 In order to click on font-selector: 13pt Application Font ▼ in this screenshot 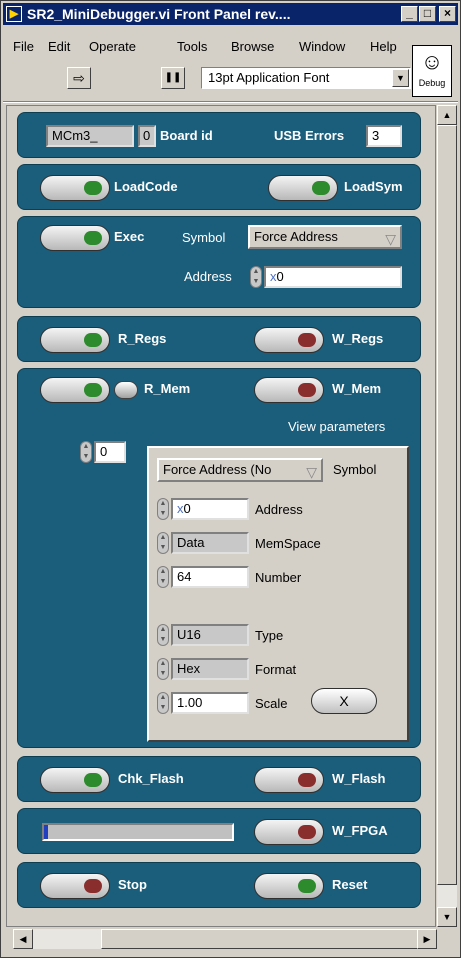, I will do `click(306, 78)`.